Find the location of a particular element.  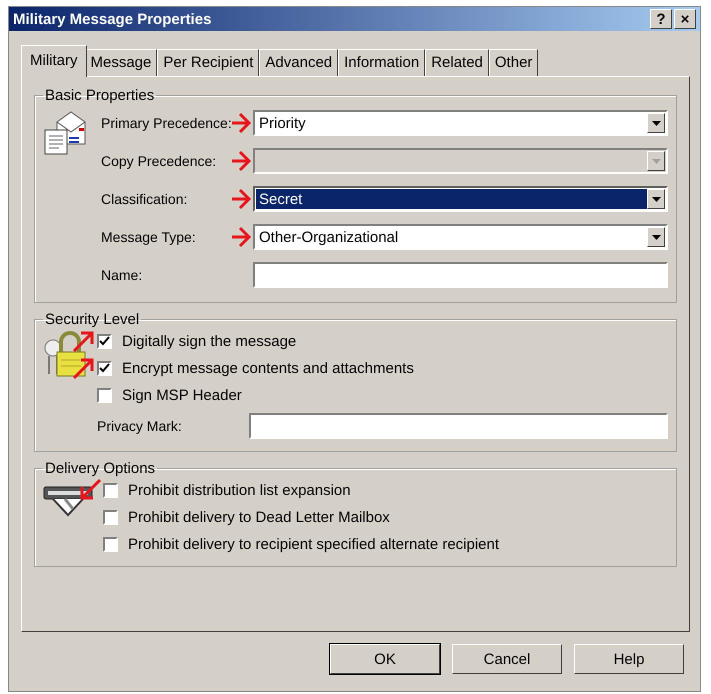

checkbox-label: Digitally sign the message is located at coordinates (209, 341).